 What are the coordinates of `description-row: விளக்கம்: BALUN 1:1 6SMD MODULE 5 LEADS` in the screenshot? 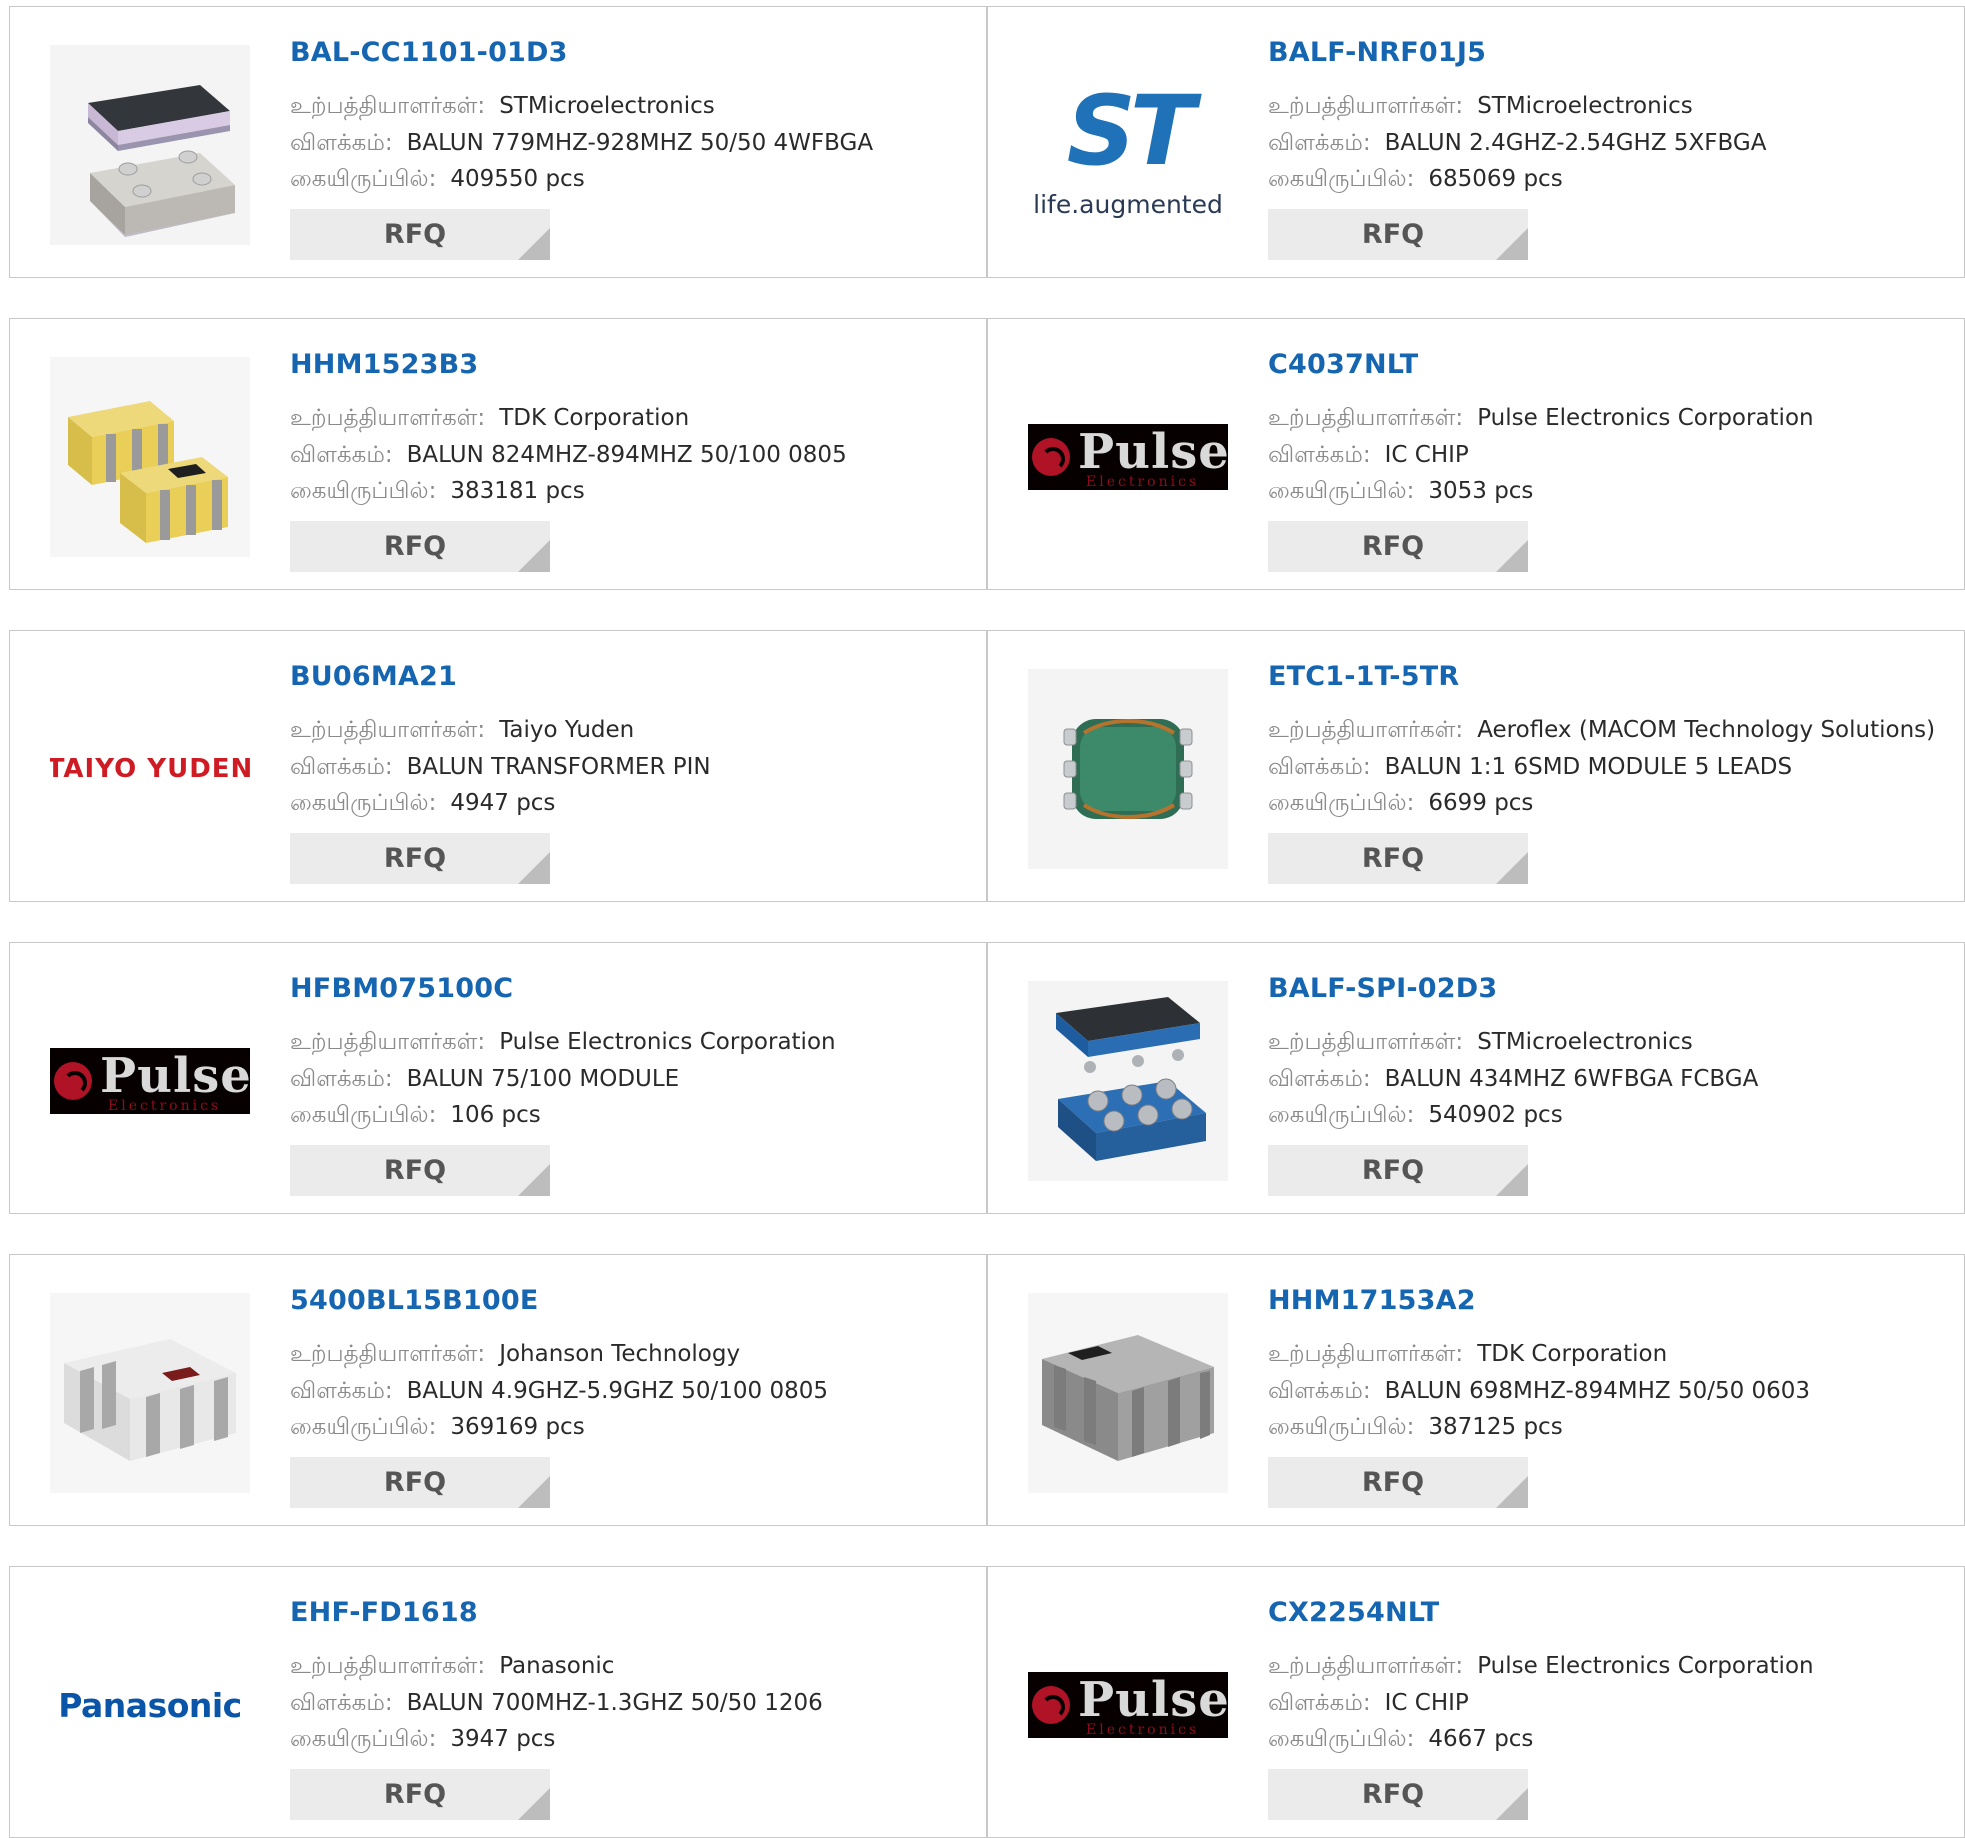 It's located at (1530, 767).